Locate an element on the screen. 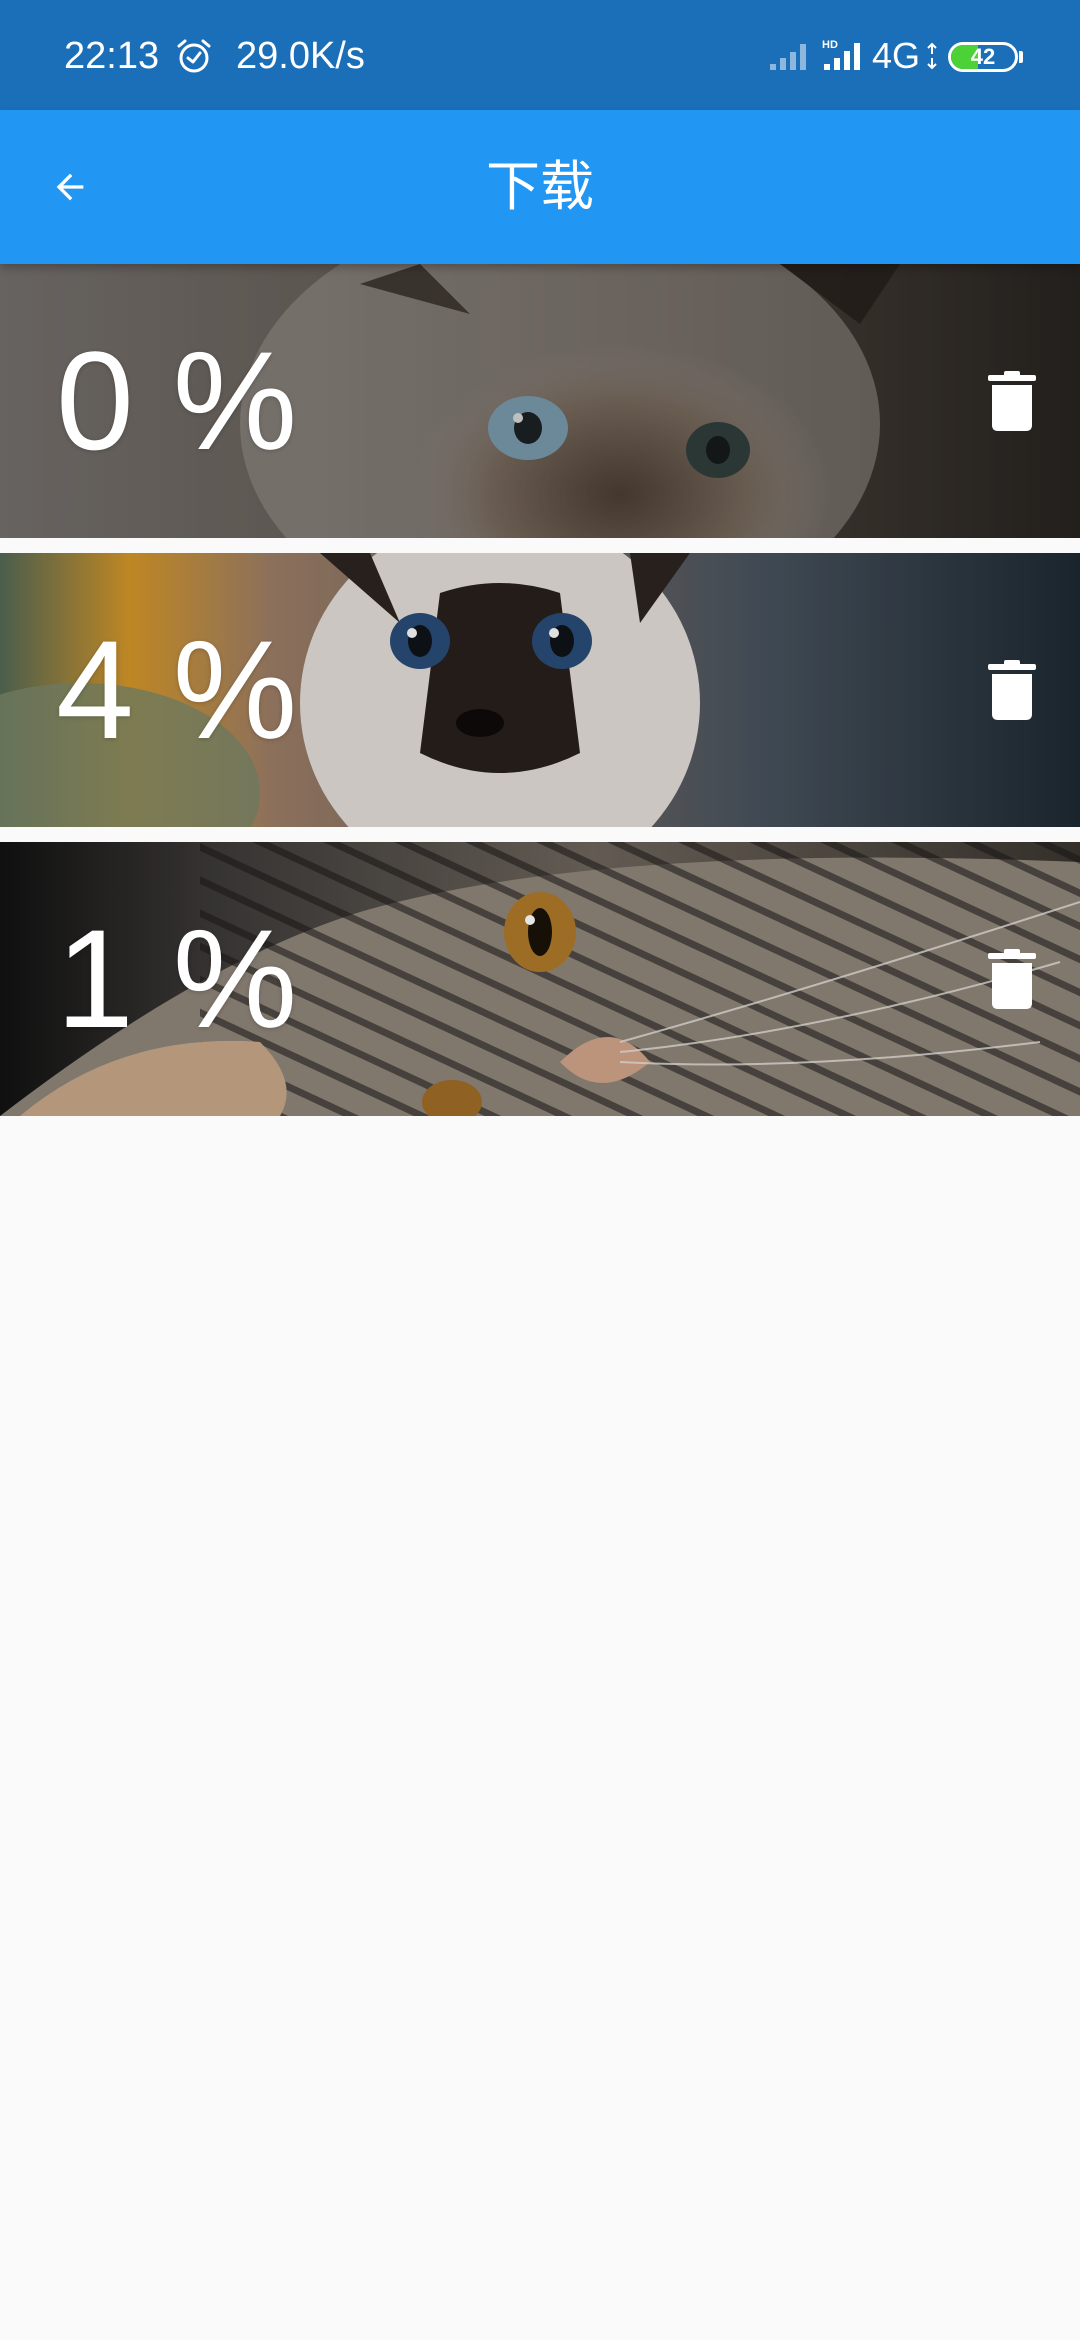 This screenshot has height=2340, width=1080. battery-icon: 42 is located at coordinates (983, 57).